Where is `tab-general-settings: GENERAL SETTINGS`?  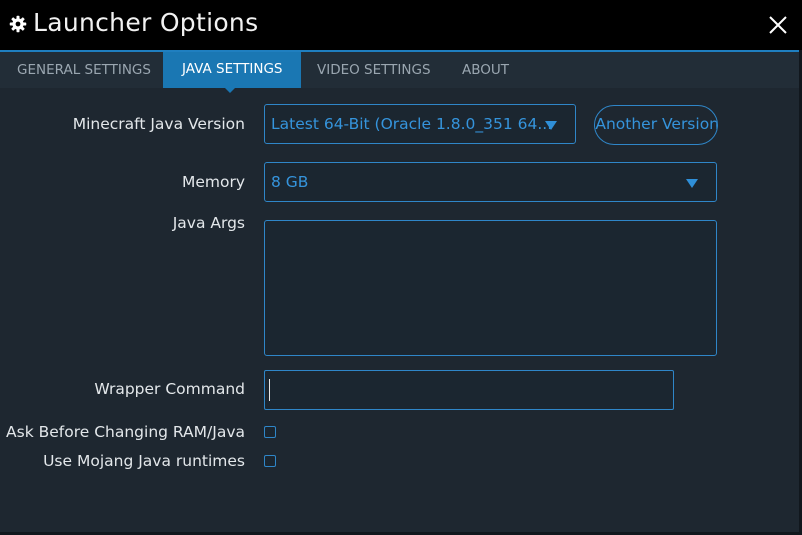
tab-general-settings: GENERAL SETTINGS is located at coordinates (84, 70).